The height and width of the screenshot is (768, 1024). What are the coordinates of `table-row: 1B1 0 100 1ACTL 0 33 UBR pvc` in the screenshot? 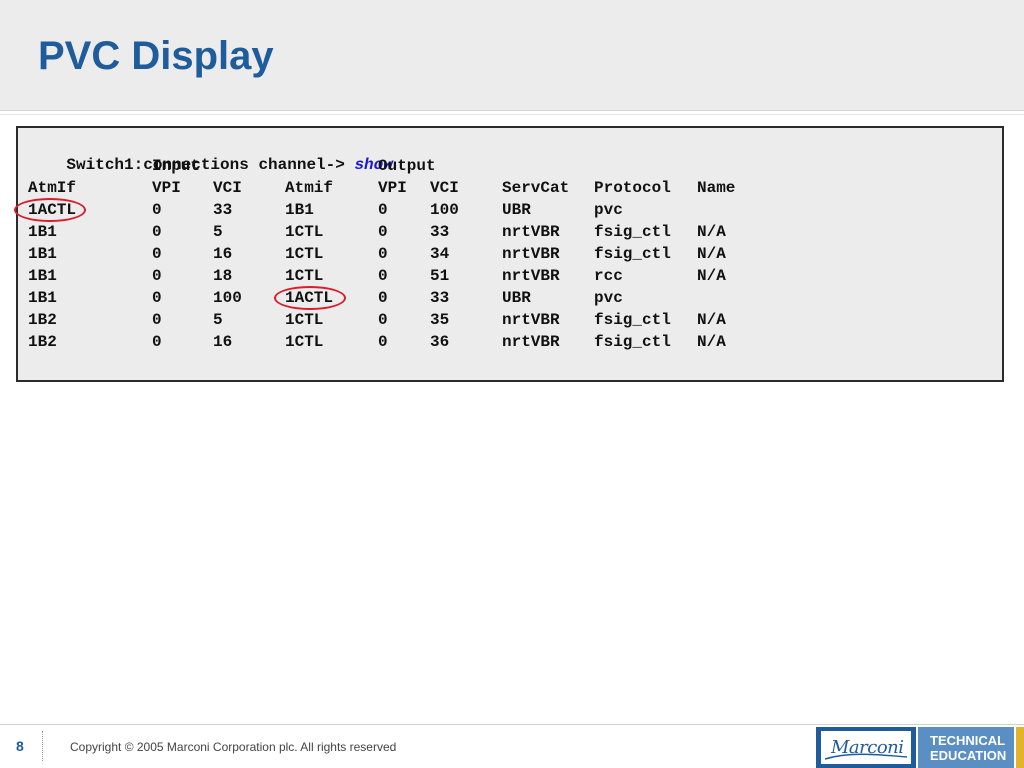 It's located at (325, 298).